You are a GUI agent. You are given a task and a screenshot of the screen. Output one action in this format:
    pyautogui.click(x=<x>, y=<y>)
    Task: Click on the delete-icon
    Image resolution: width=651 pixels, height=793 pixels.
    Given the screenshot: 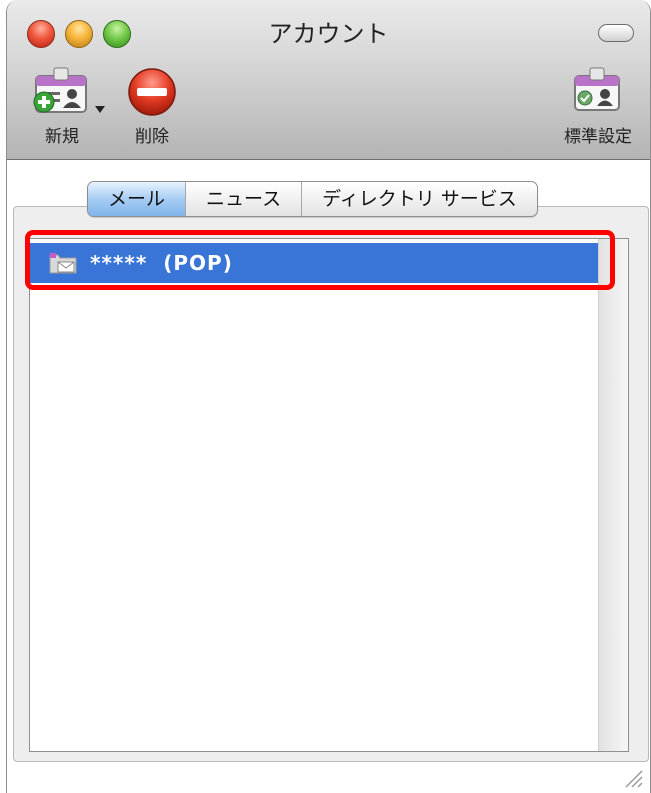 What is the action you would take?
    pyautogui.click(x=152, y=92)
    